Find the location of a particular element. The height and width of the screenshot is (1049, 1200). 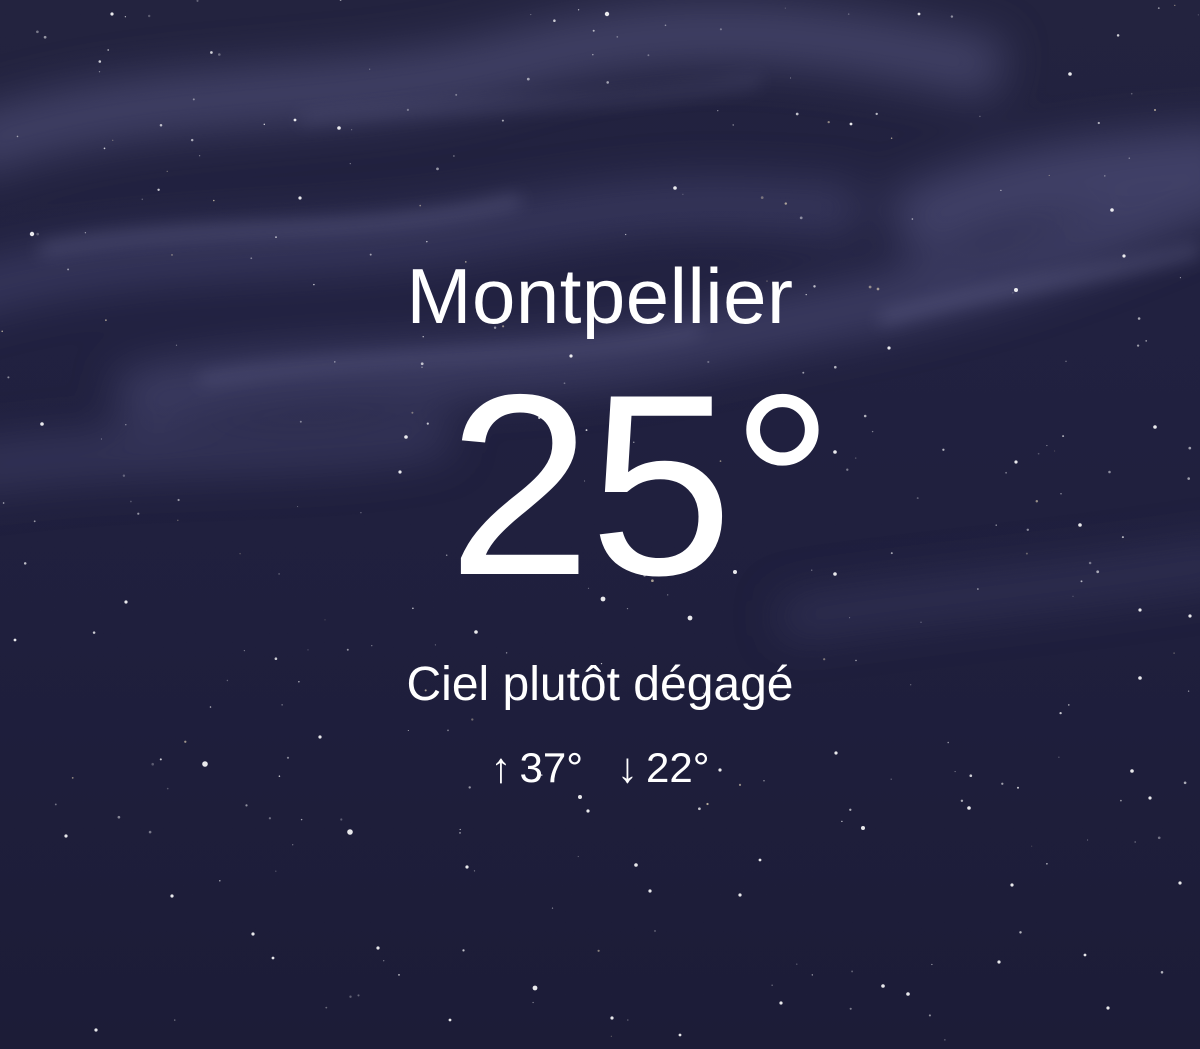

weather-condition: Ciel plutôt dégagé is located at coordinates (600, 684).